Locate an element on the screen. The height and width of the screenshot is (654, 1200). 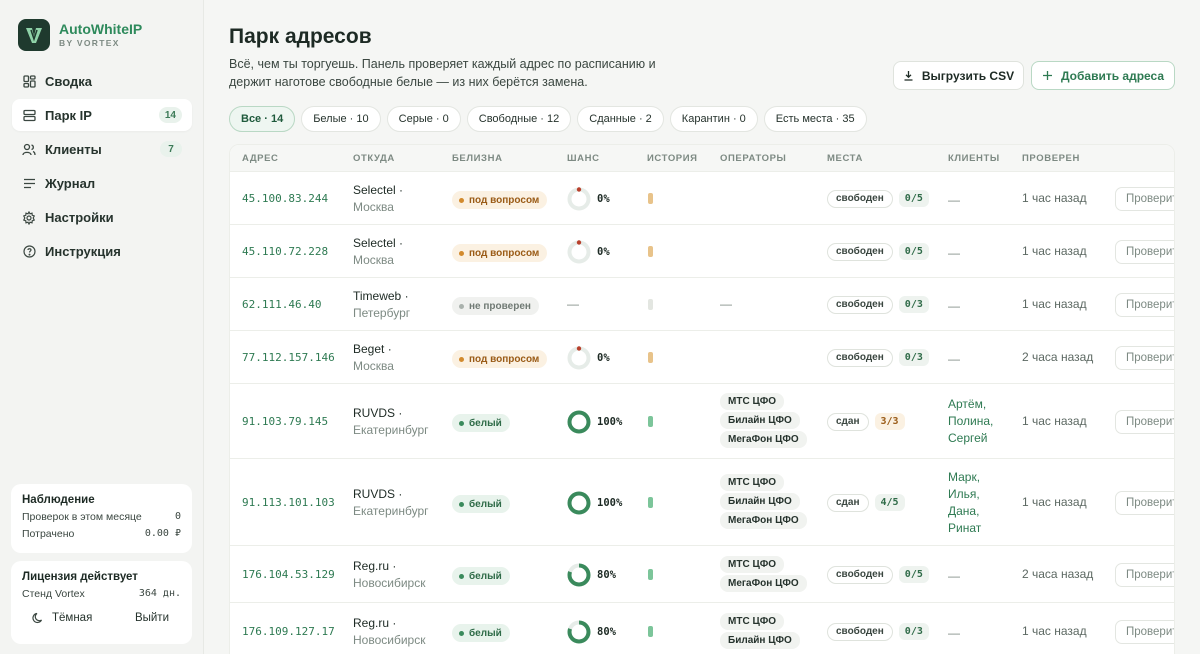
client-name: Ринат is located at coordinates (964, 528).